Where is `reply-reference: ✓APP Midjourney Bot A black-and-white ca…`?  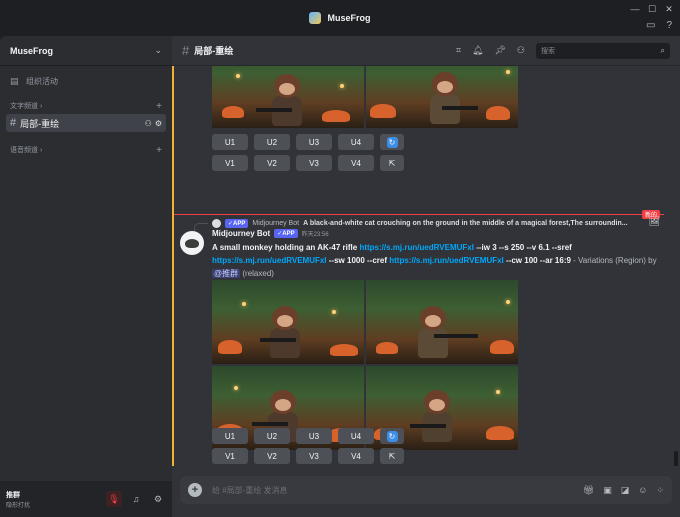 reply-reference: ✓APP Midjourney Bot A black-and-white ca… is located at coordinates (442, 223).